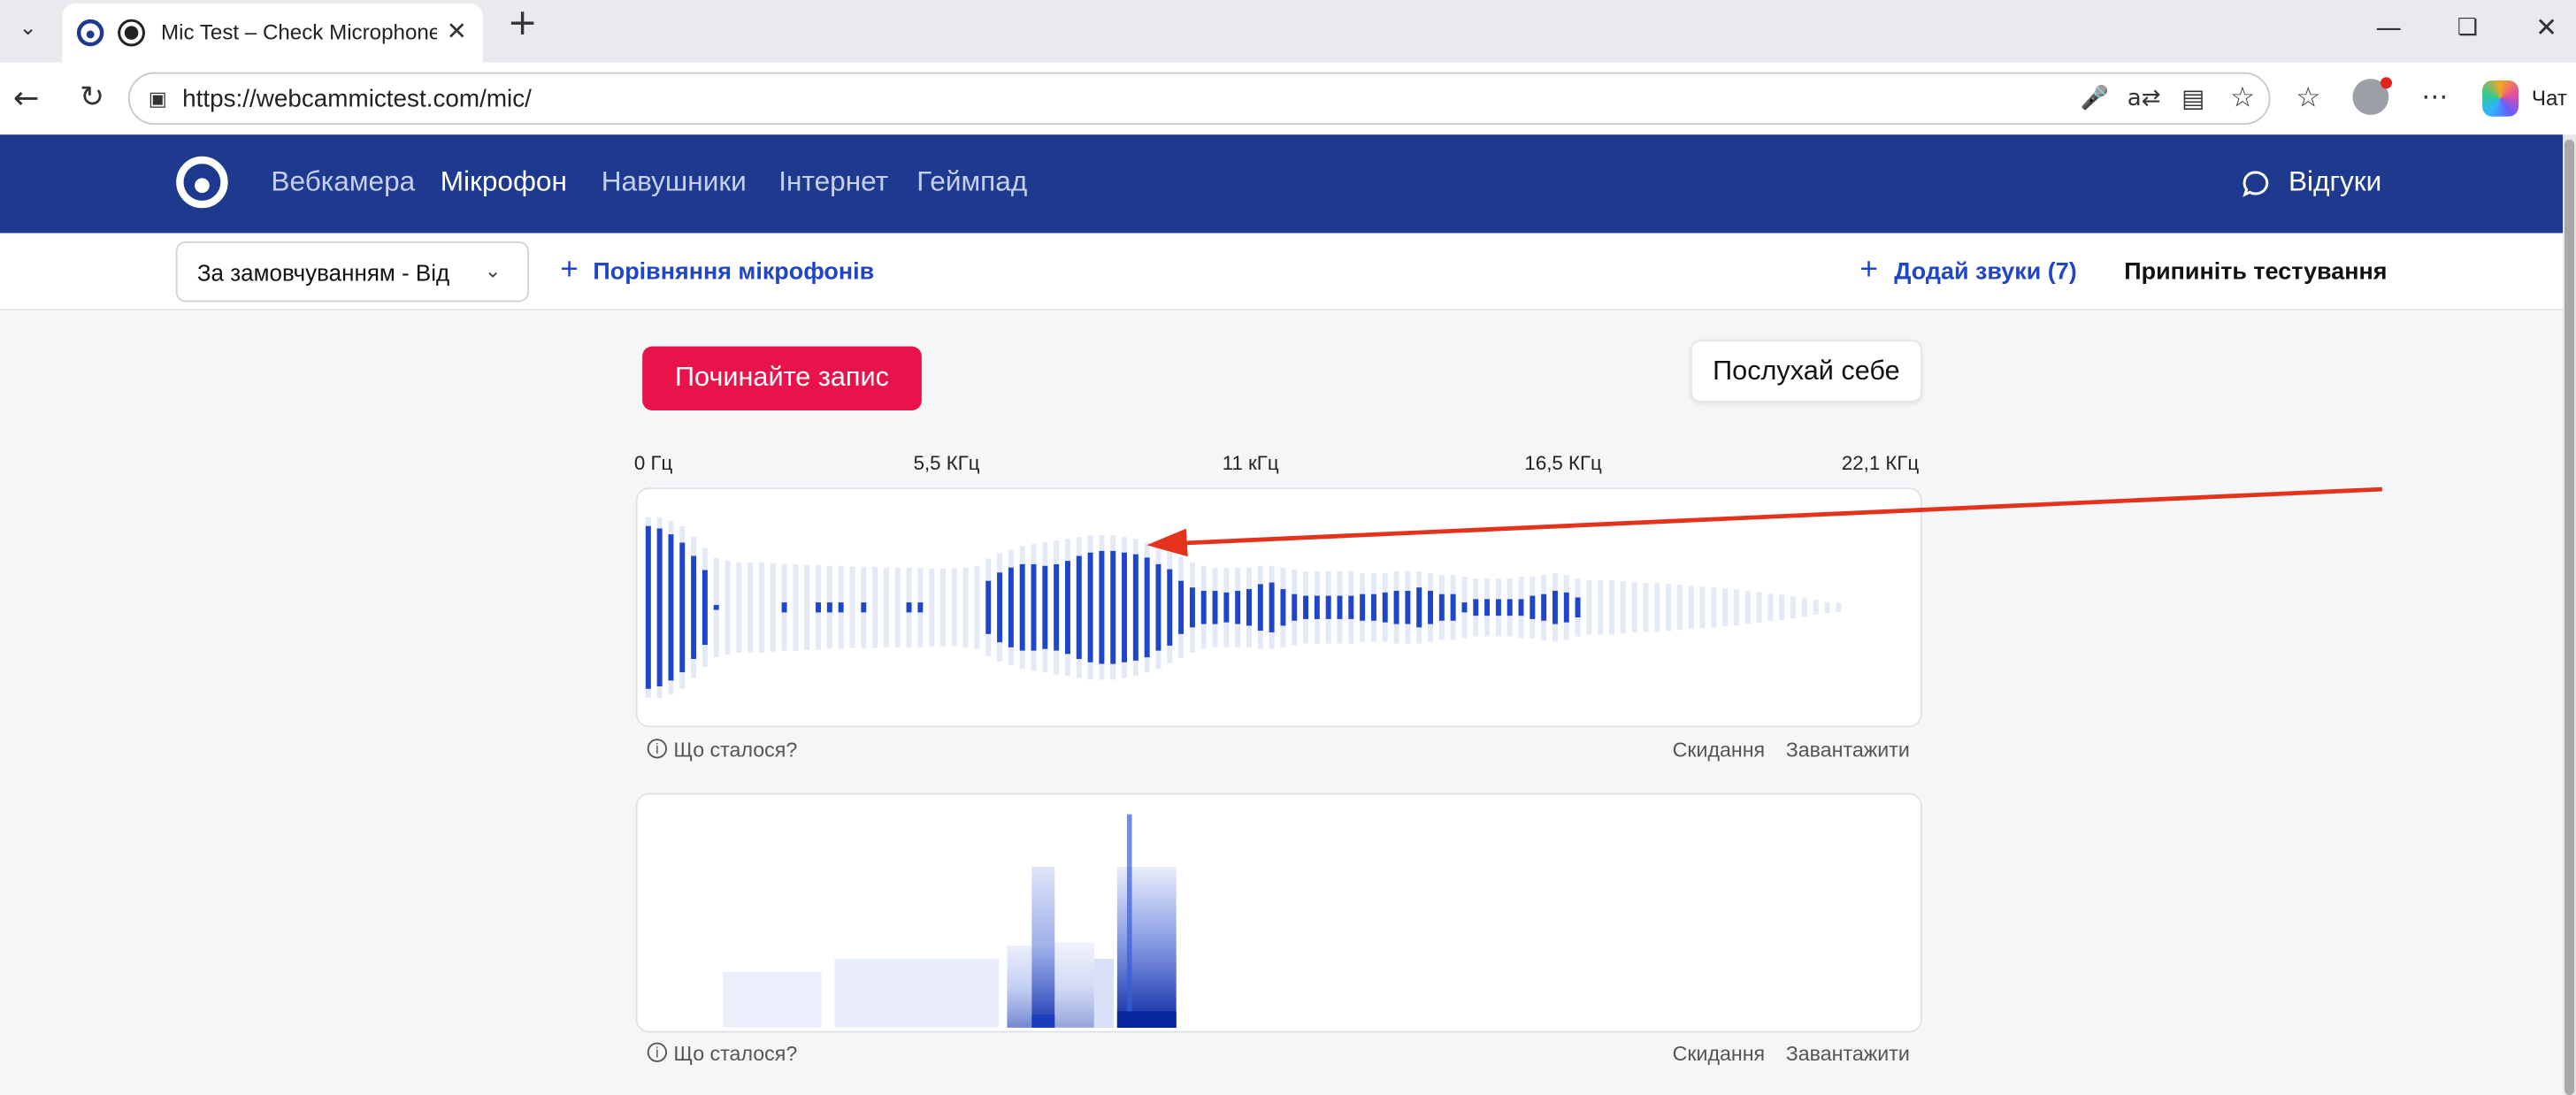 This screenshot has height=1095, width=2576. What do you see at coordinates (2569, 617) in the screenshot?
I see `page-scrollbar-thumb` at bounding box center [2569, 617].